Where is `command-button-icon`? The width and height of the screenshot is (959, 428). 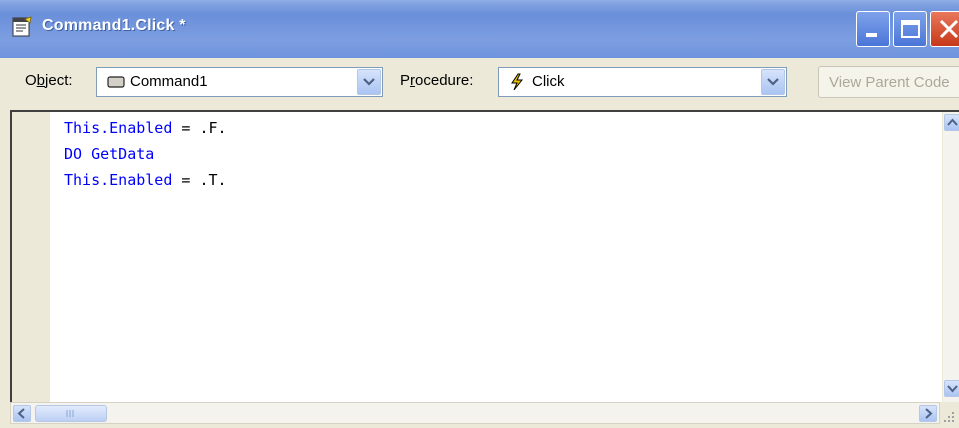 command-button-icon is located at coordinates (116, 84).